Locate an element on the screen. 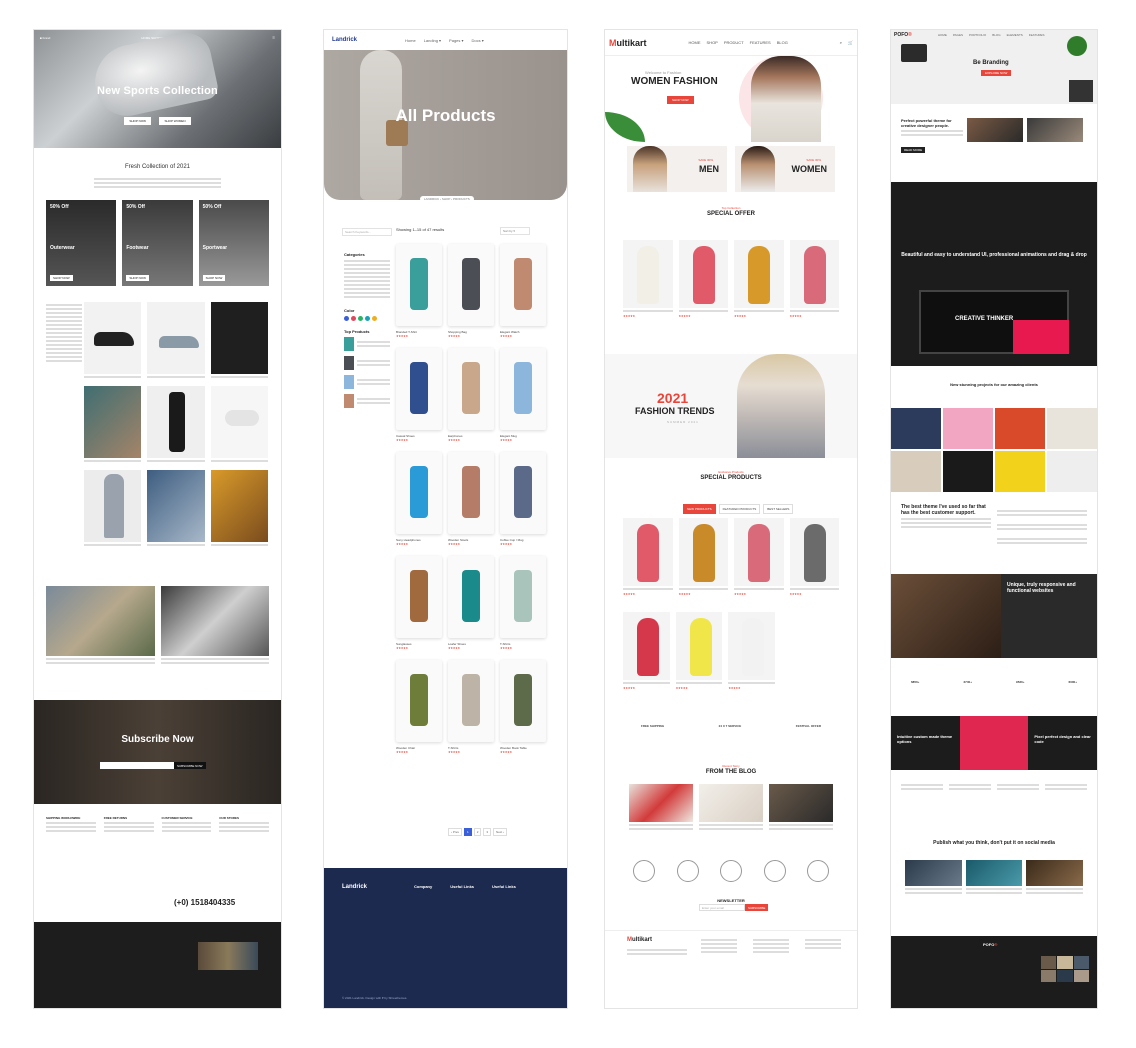  product-card: Casual Shoes ★★★★★ is located at coordinates (419, 395).